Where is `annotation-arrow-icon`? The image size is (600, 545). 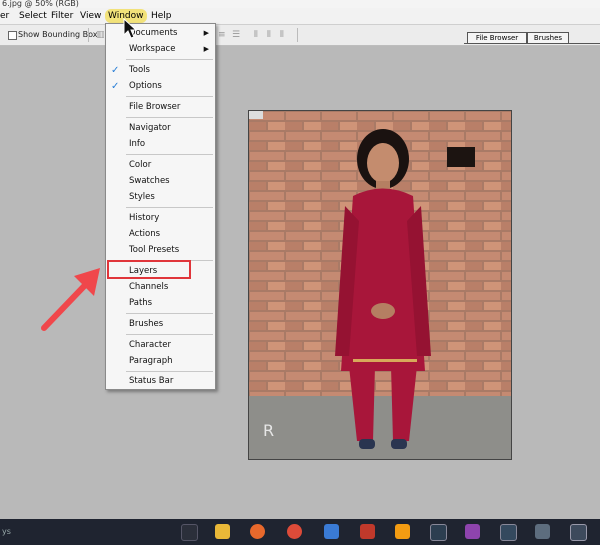 annotation-arrow-icon is located at coordinates (70, 299).